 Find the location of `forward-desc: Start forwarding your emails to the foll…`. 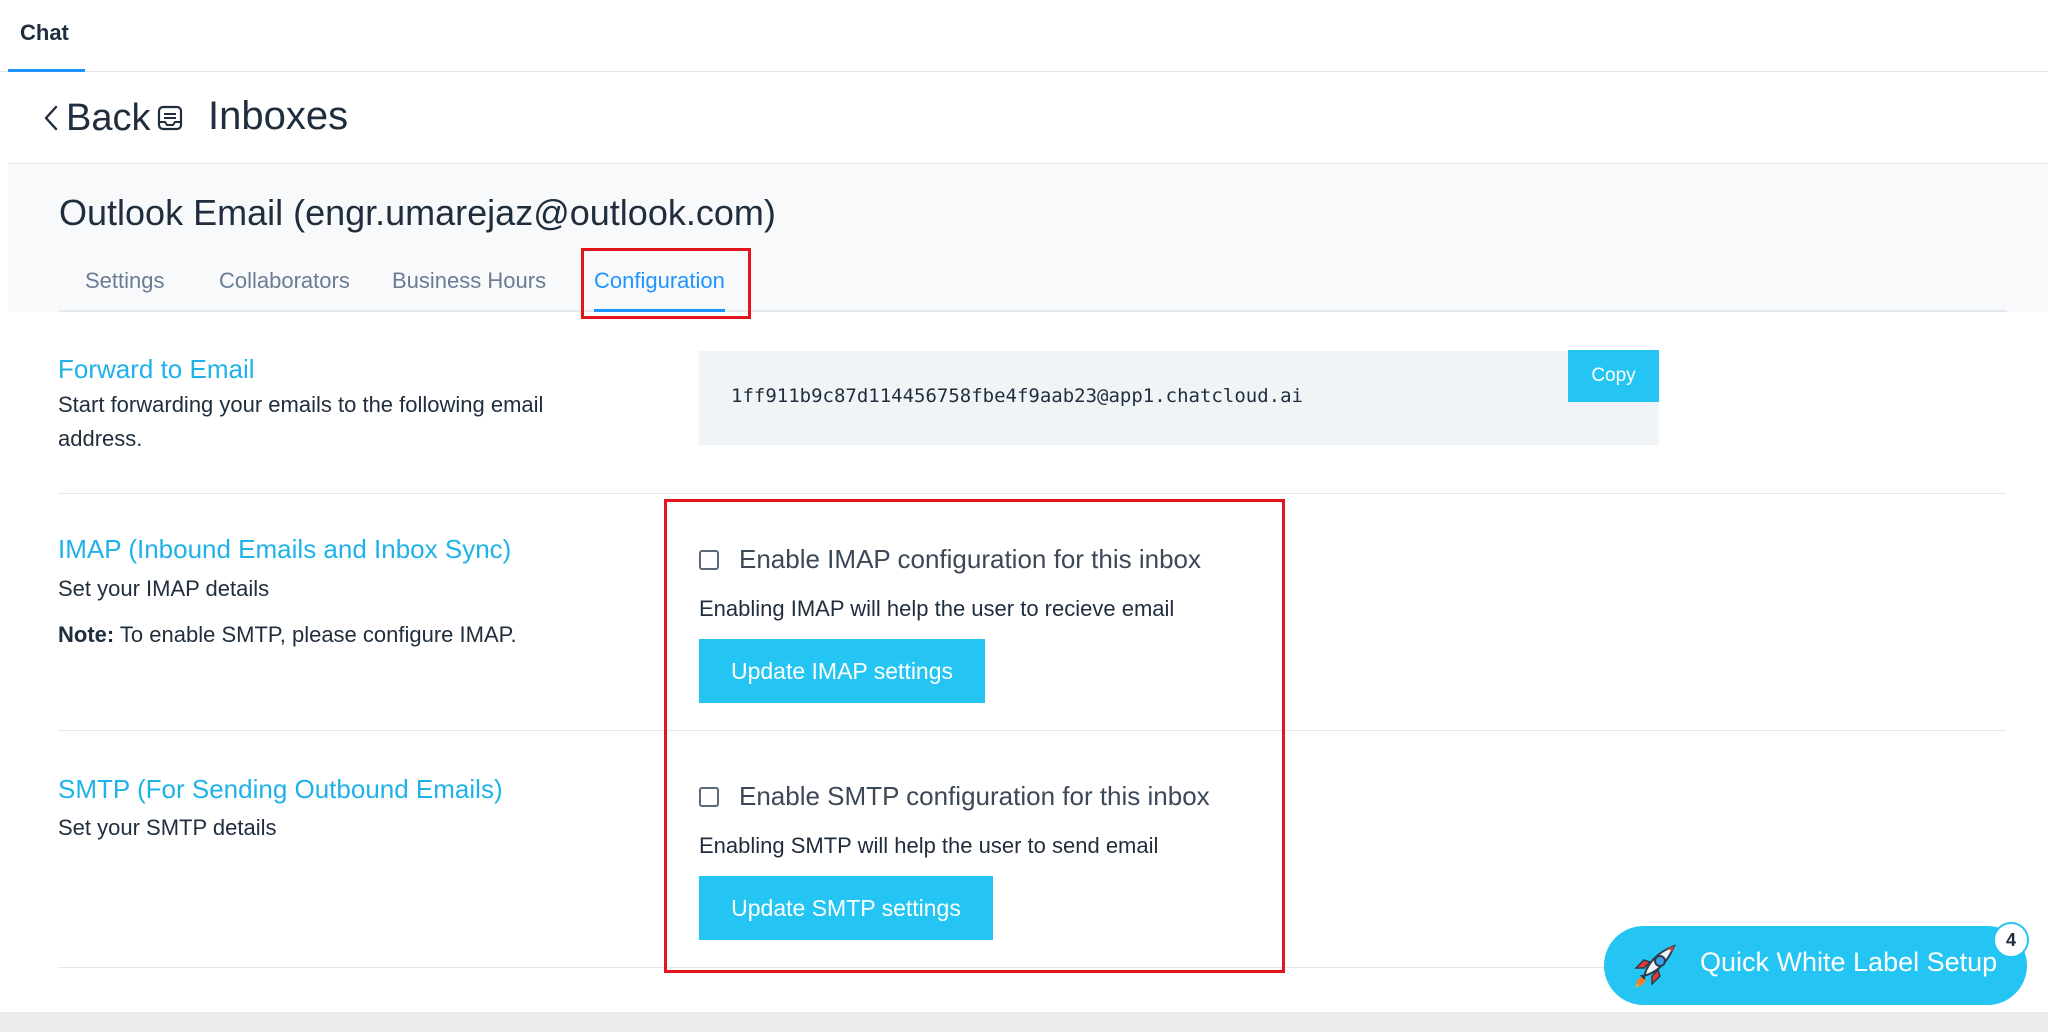

forward-desc: Start forwarding your emails to the foll… is located at coordinates (301, 421).